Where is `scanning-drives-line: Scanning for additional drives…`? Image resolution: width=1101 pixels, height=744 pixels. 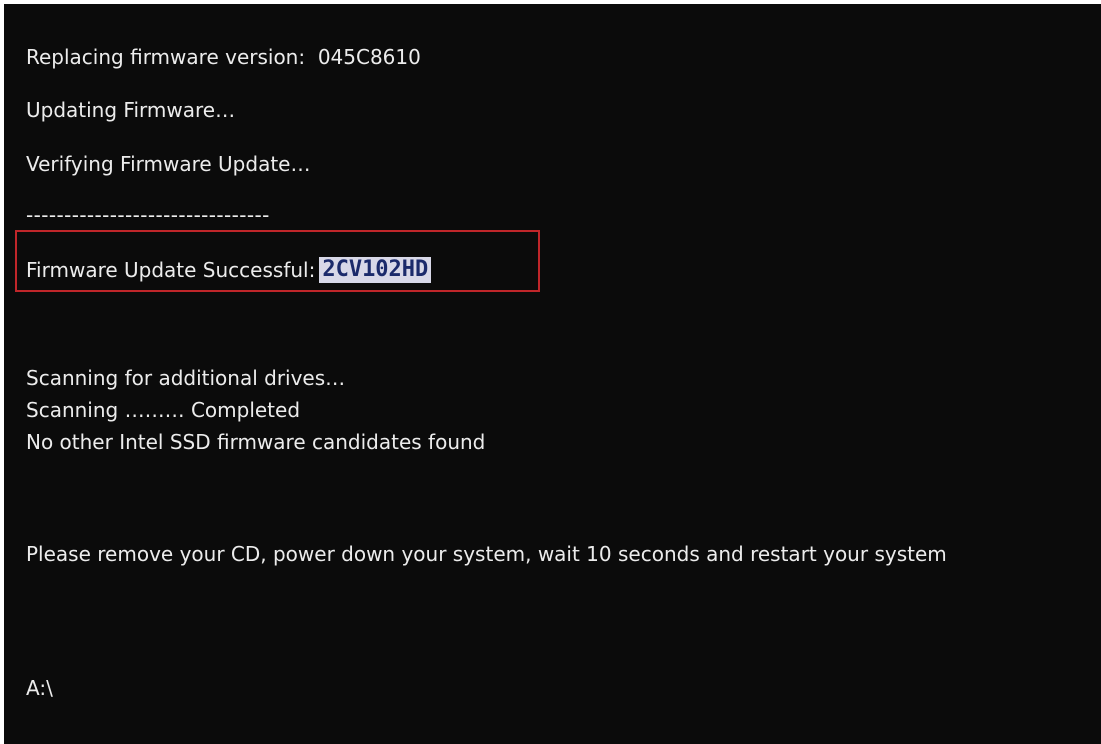
scanning-drives-line: Scanning for additional drives… is located at coordinates (186, 378).